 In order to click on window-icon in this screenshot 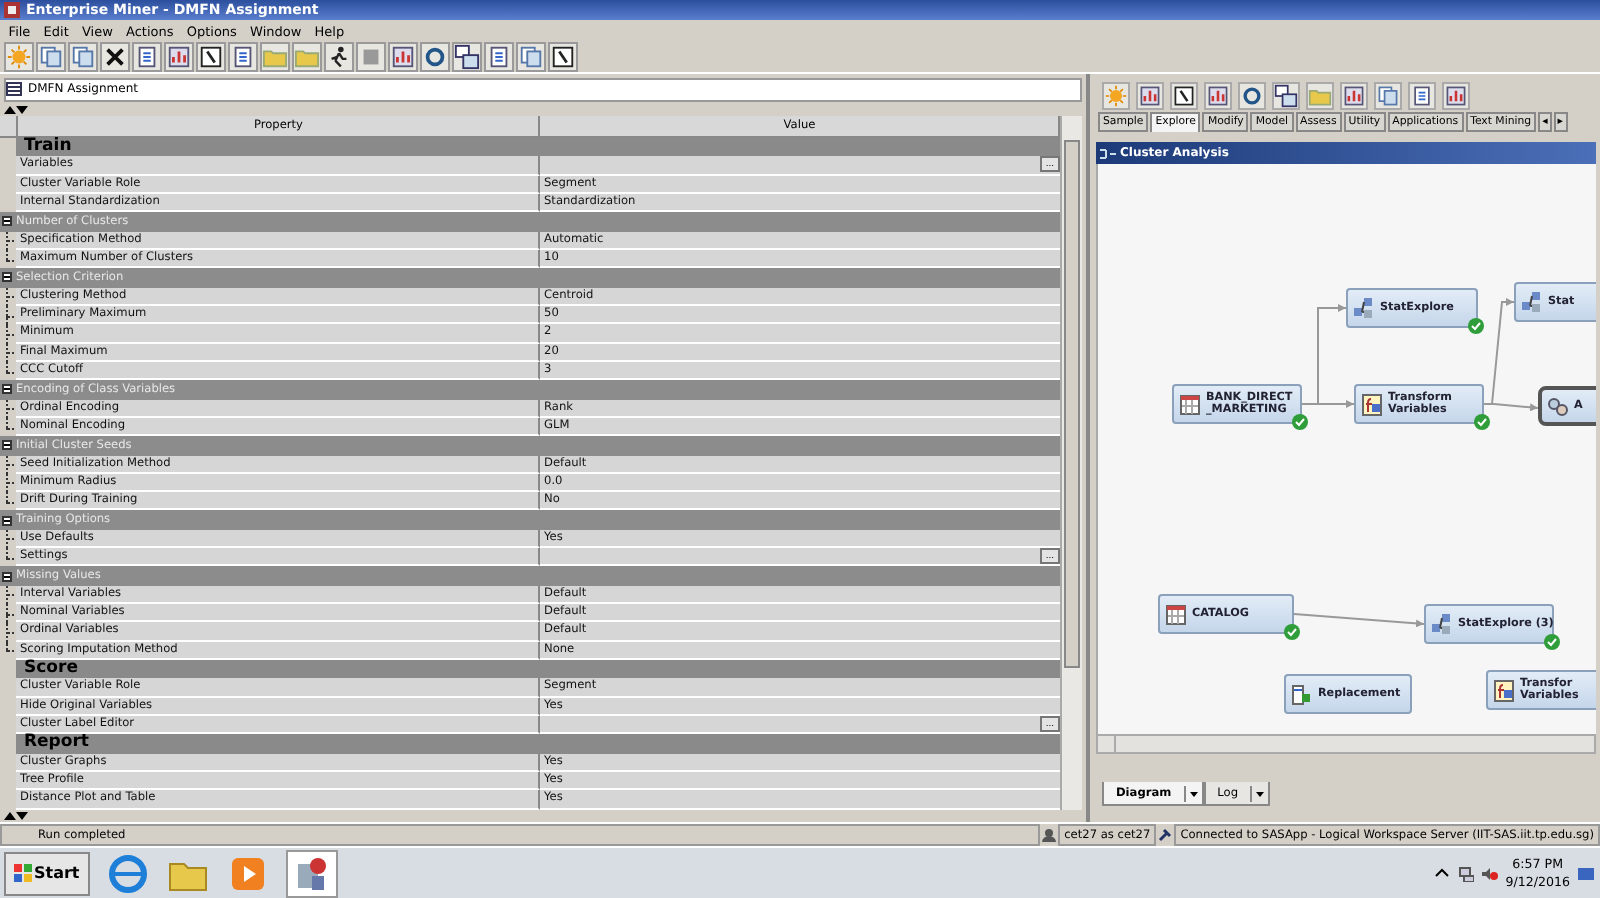, I will do `click(14, 89)`.